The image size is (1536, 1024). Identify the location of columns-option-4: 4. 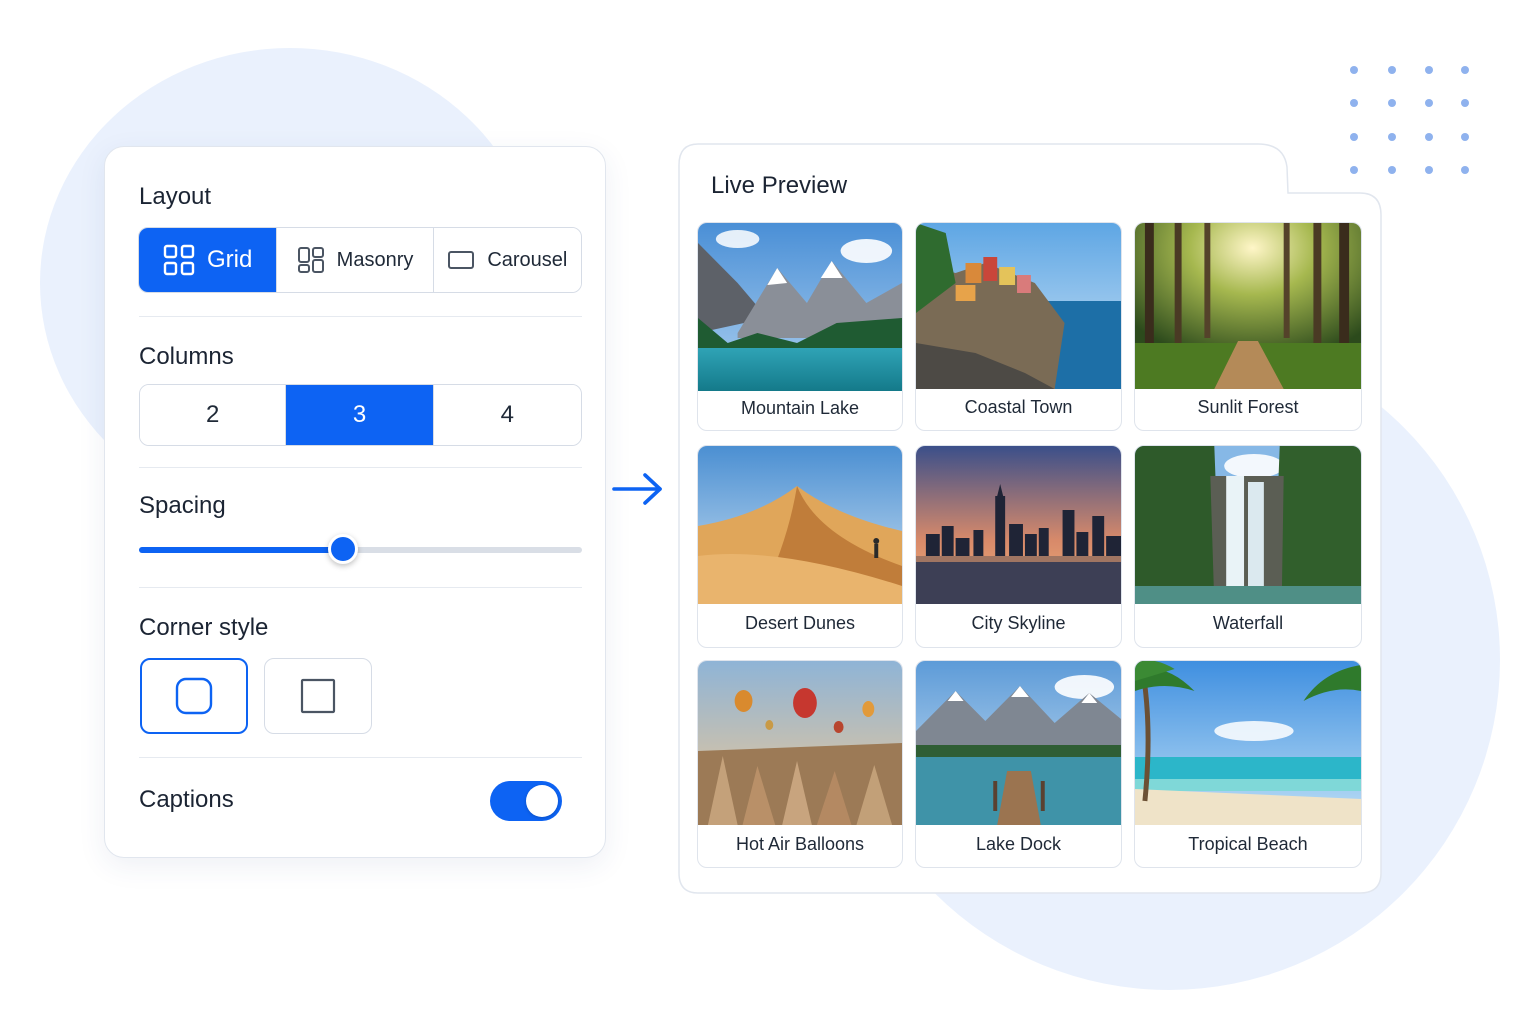
(507, 415).